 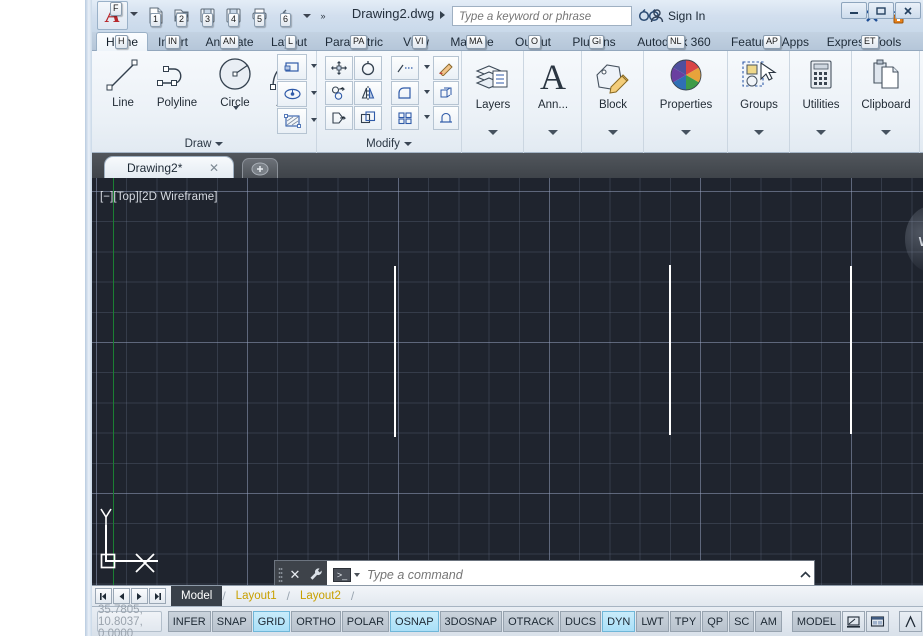 What do you see at coordinates (652, 621) in the screenshot?
I see `status-toggle-lwt: LWT` at bounding box center [652, 621].